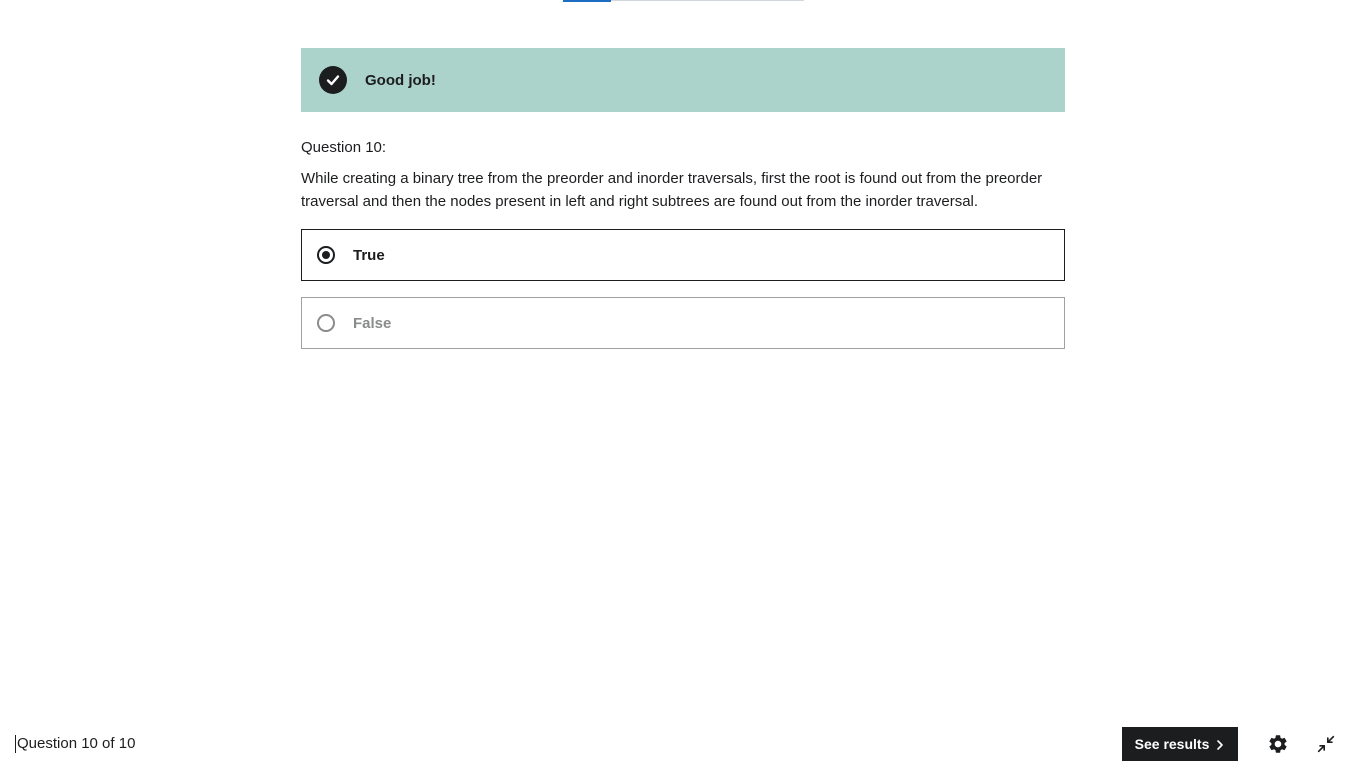  What do you see at coordinates (1278, 744) in the screenshot?
I see `gear-icon` at bounding box center [1278, 744].